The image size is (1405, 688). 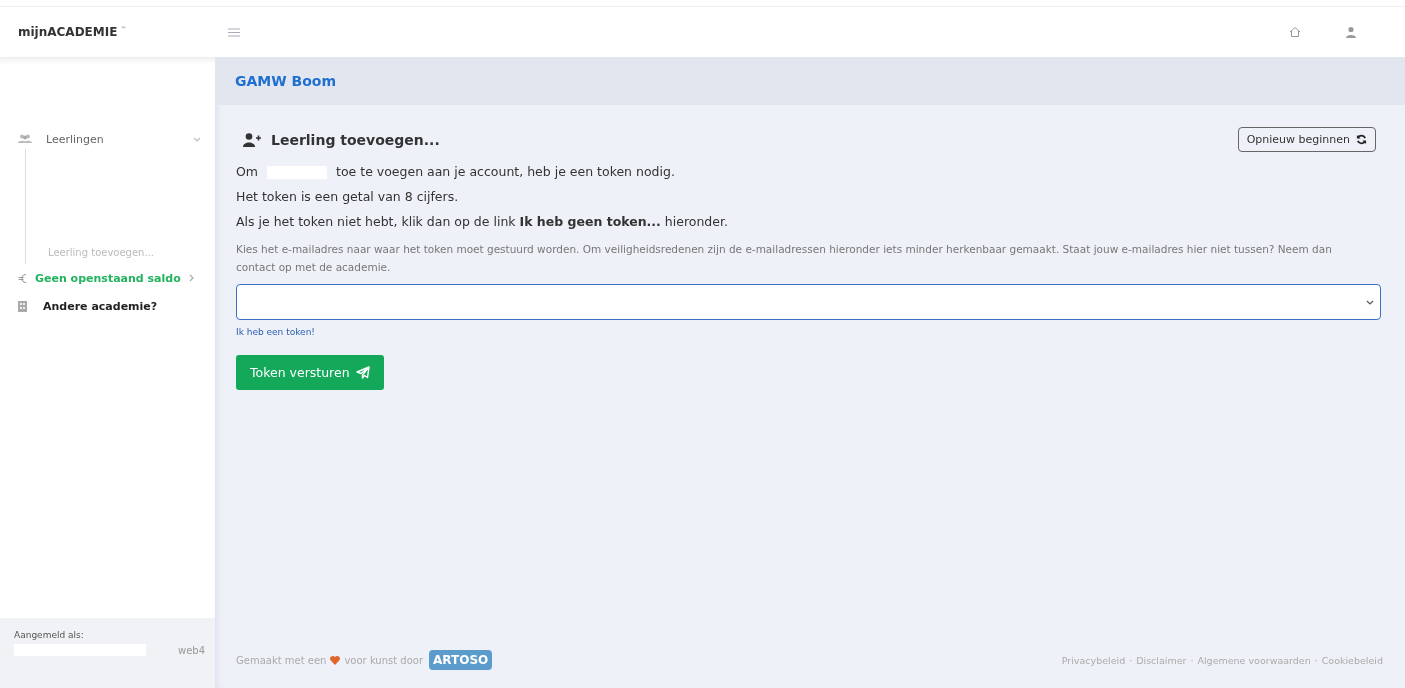 What do you see at coordinates (49, 635) in the screenshot?
I see `signed-in-label: Aangemeld als:` at bounding box center [49, 635].